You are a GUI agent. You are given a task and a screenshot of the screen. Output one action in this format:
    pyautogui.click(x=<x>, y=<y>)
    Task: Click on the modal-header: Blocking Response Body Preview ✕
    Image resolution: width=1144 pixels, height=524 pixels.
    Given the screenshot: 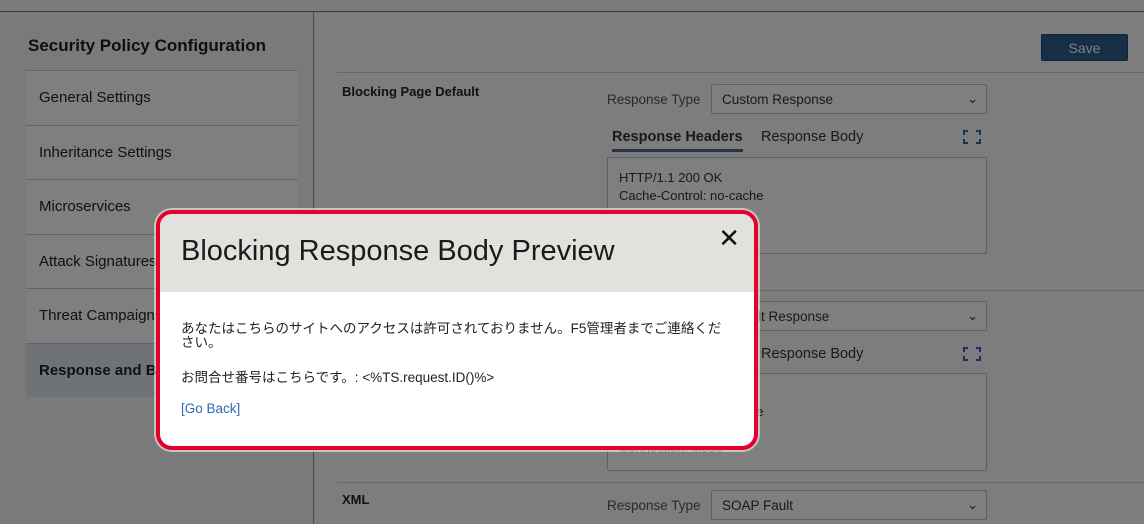 What is the action you would take?
    pyautogui.click(x=457, y=253)
    